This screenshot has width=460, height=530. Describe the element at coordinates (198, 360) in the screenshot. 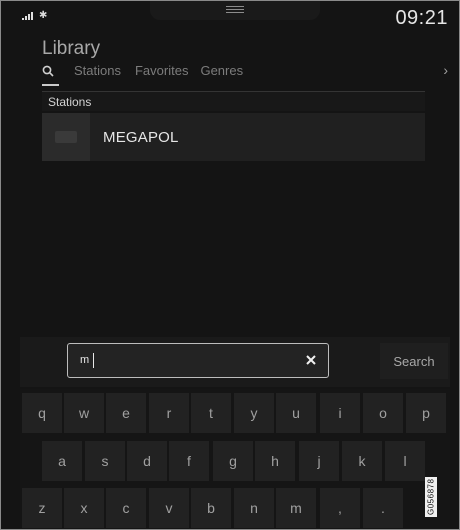

I see `search-input: m` at that location.